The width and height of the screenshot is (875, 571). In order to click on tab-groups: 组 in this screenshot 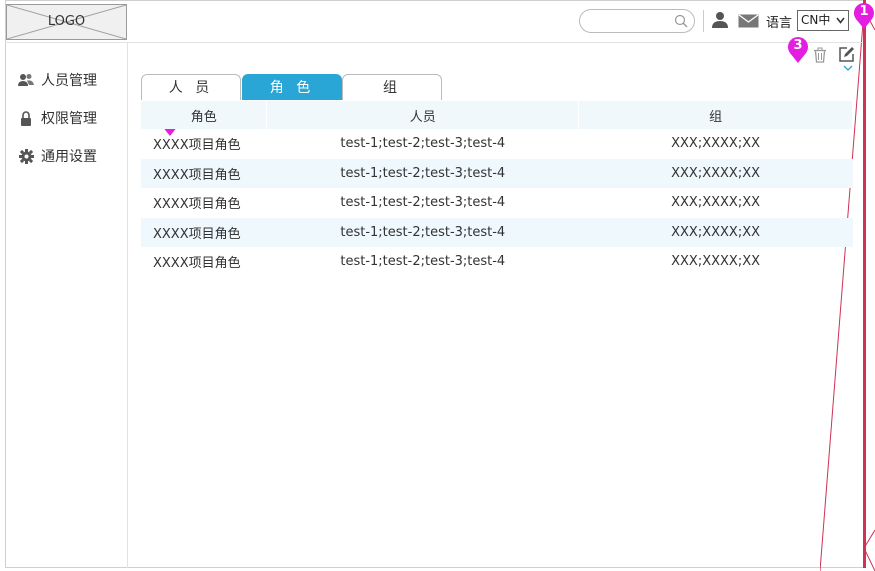, I will do `click(392, 87)`.